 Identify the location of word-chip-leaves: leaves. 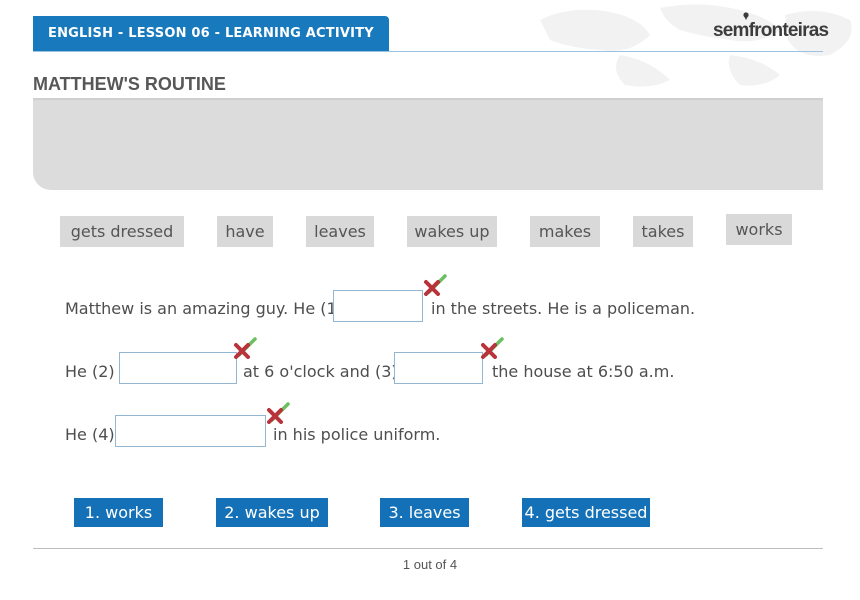
(340, 231).